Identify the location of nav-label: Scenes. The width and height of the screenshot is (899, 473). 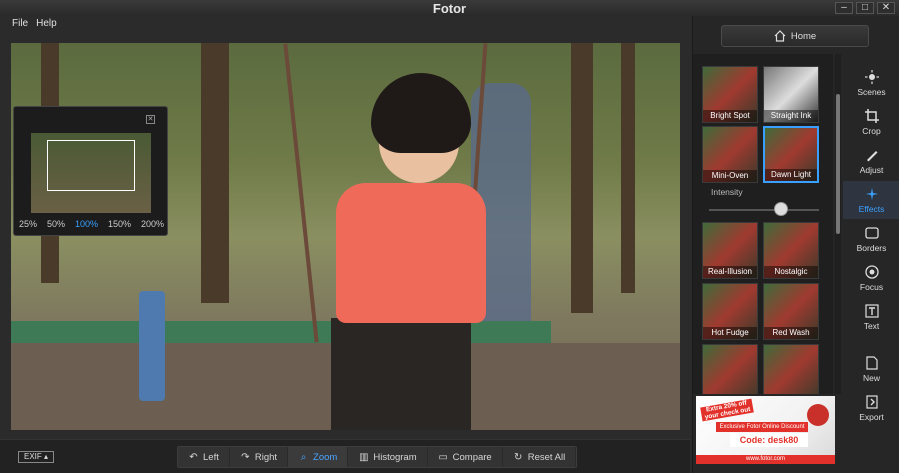
(871, 91).